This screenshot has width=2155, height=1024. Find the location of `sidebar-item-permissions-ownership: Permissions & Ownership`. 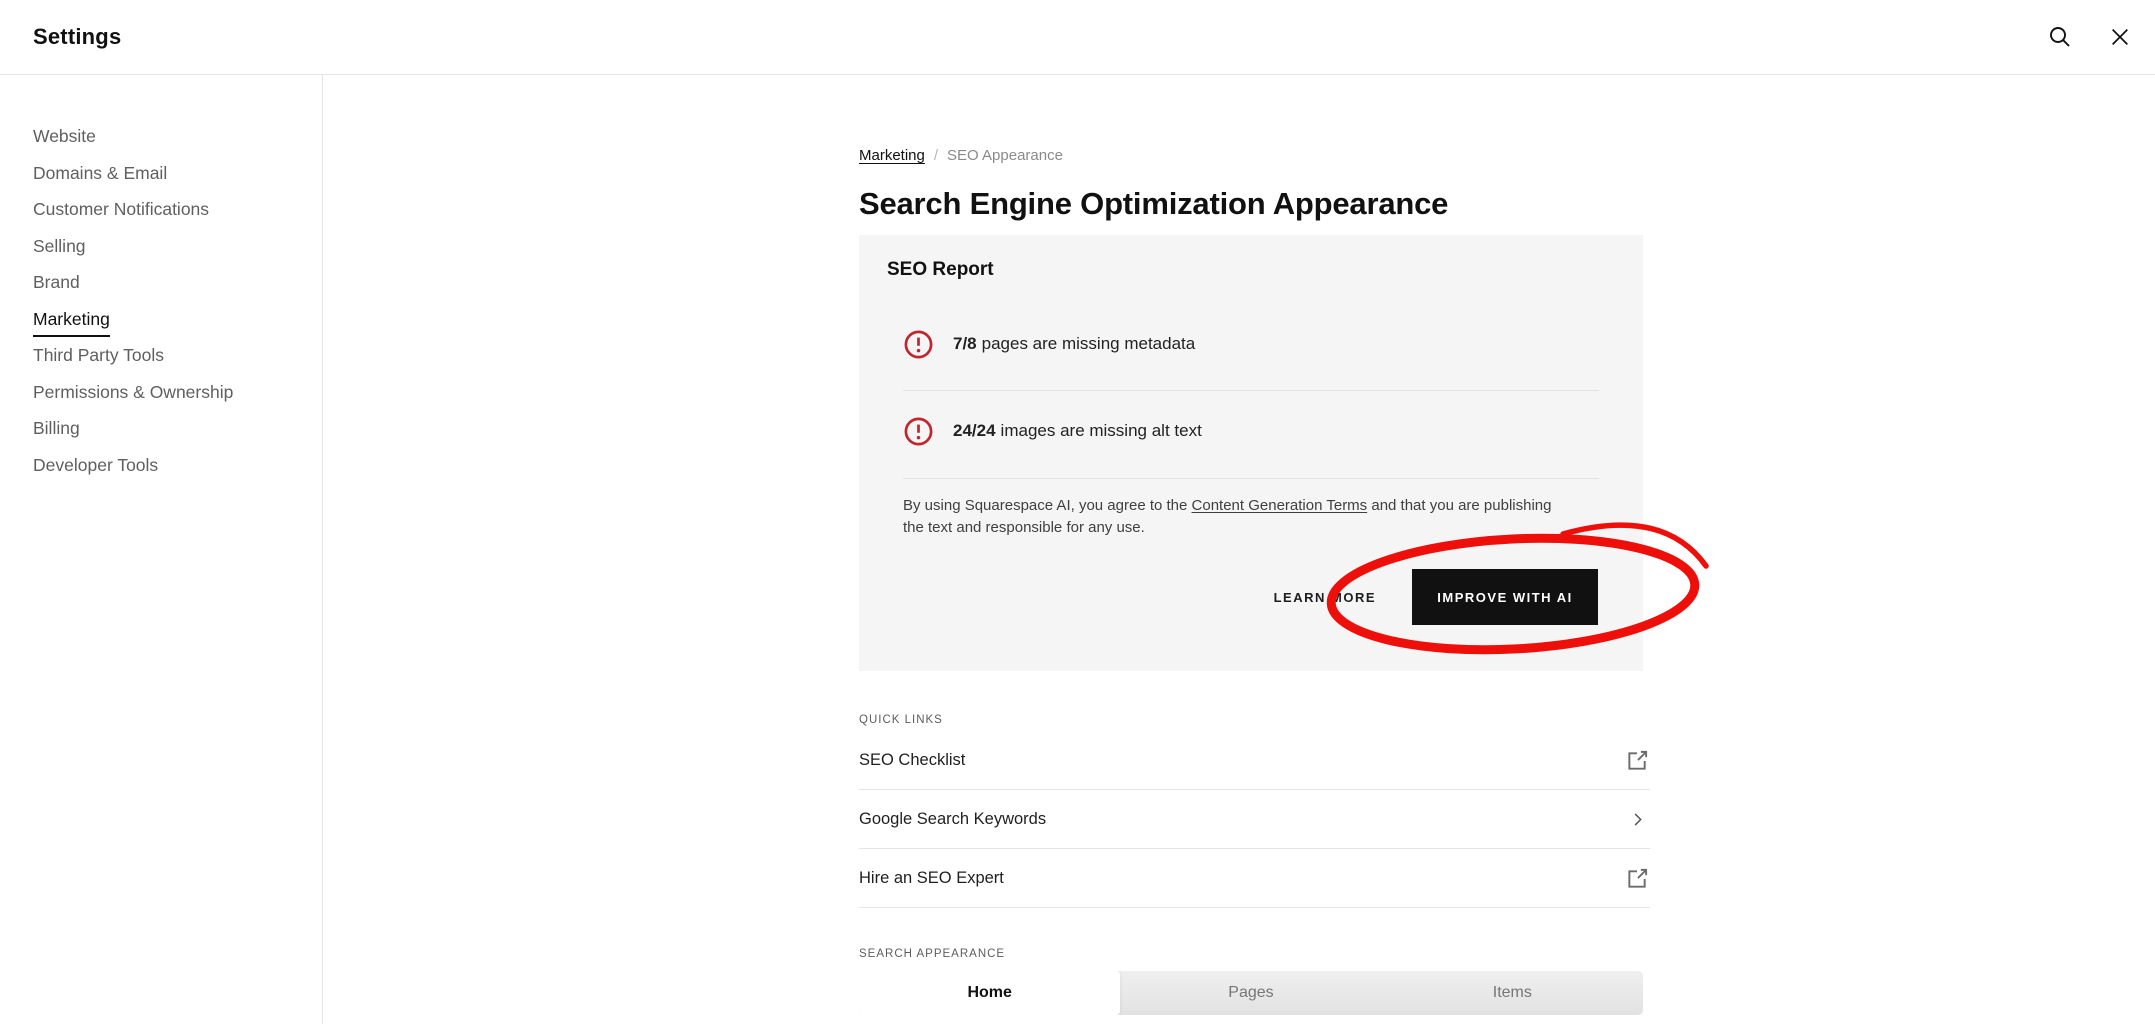

sidebar-item-permissions-ownership: Permissions & Ownership is located at coordinates (177, 392).